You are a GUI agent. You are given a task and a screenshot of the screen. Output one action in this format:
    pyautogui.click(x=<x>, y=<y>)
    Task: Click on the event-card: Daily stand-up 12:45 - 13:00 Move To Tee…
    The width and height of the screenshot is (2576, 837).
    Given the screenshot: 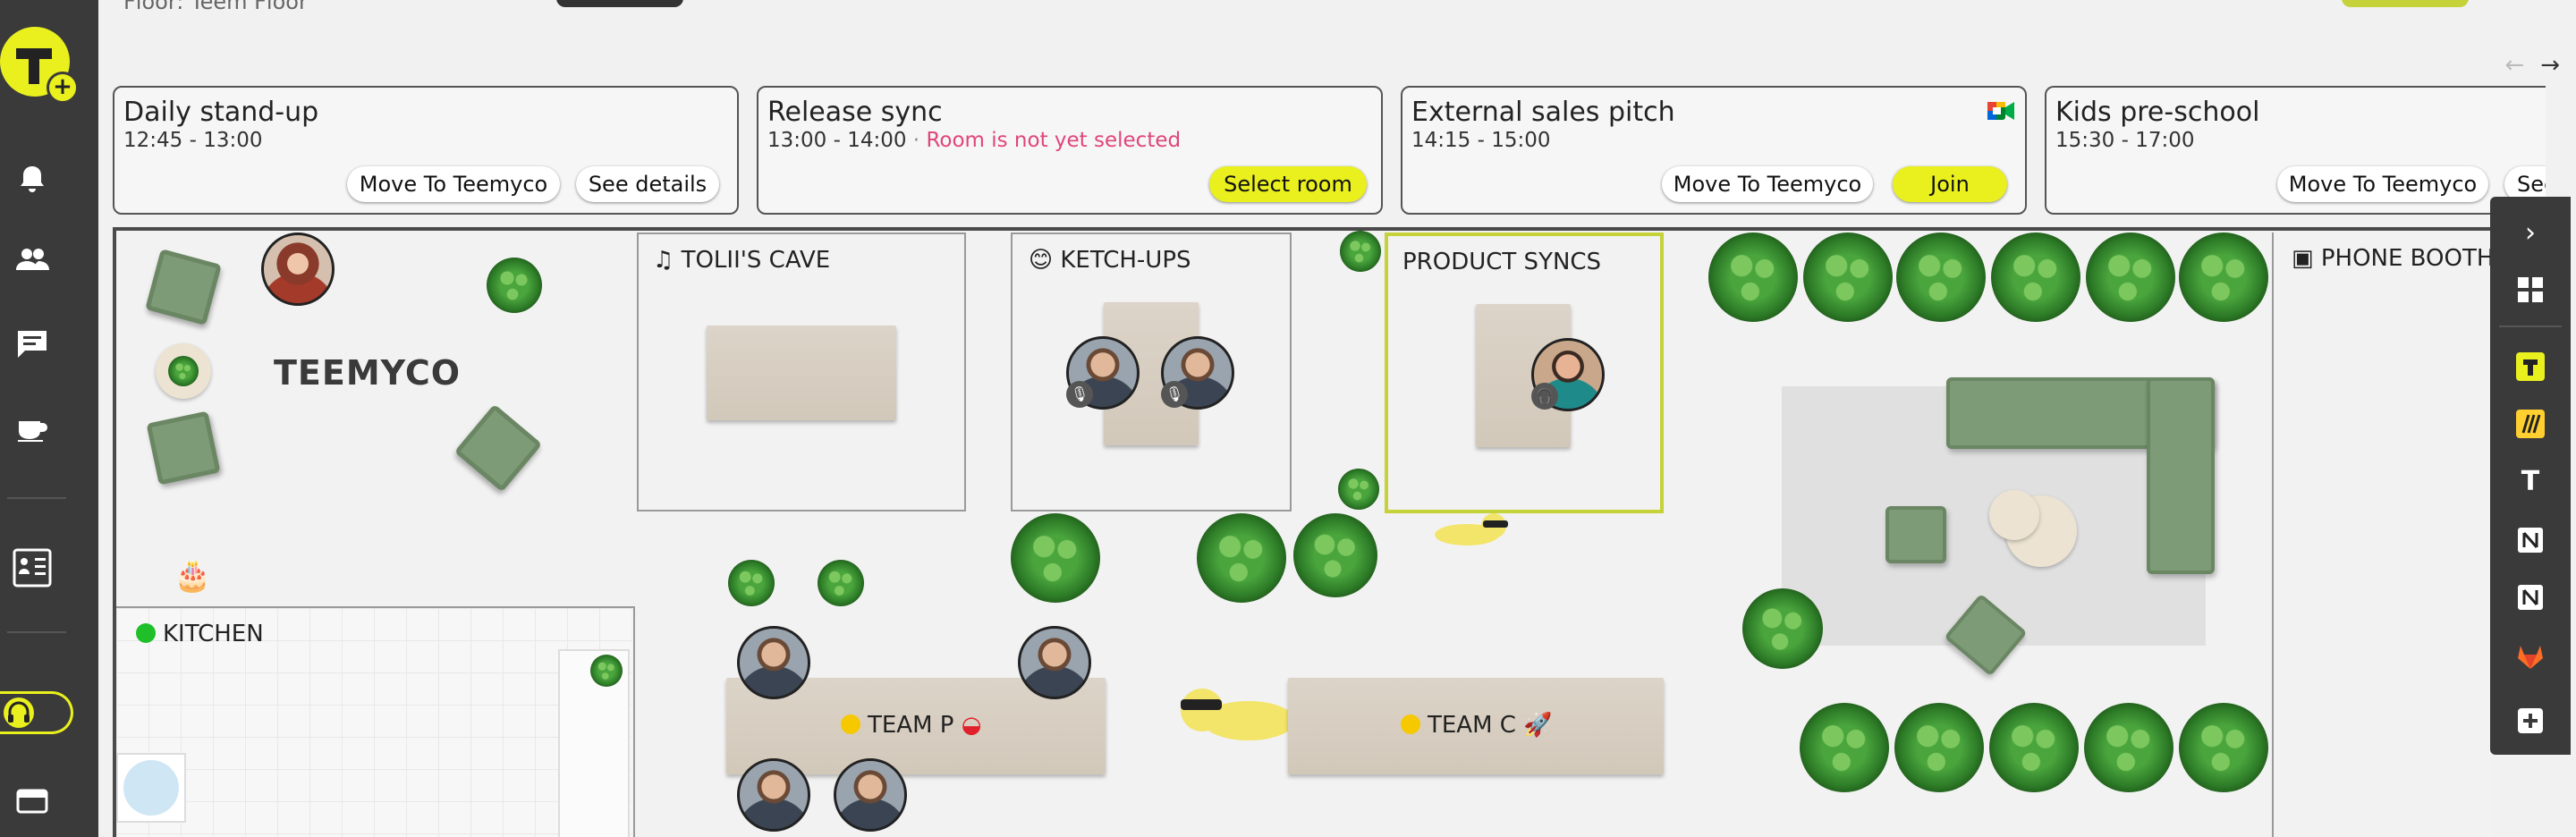 What is the action you would take?
    pyautogui.click(x=426, y=150)
    